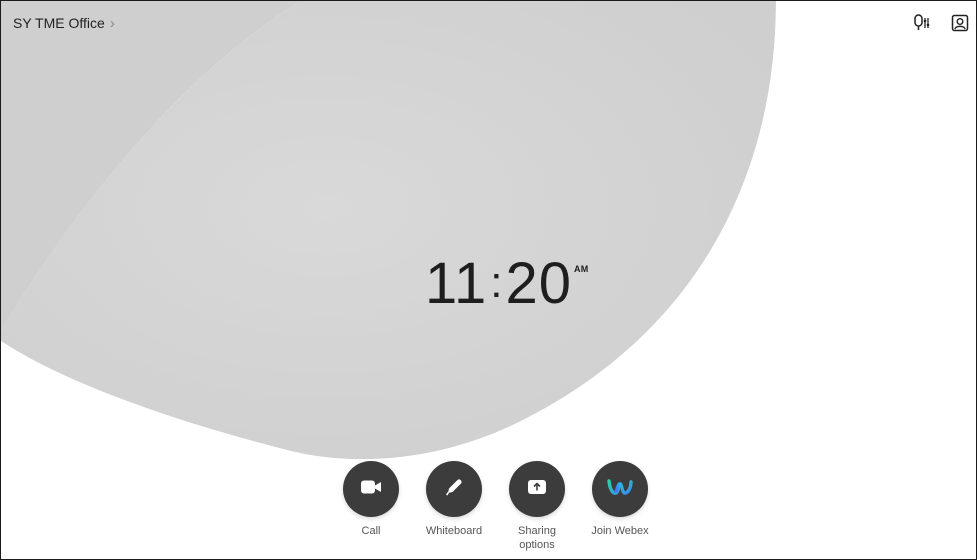  Describe the element at coordinates (960, 23) in the screenshot. I see `self-view-icon` at that location.